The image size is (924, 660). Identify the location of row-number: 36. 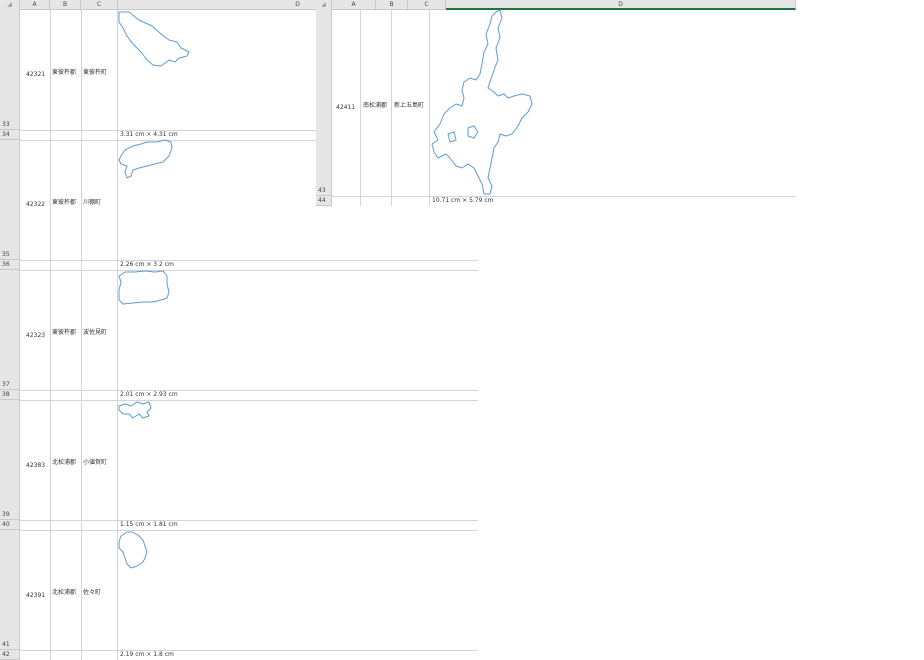
(6, 264).